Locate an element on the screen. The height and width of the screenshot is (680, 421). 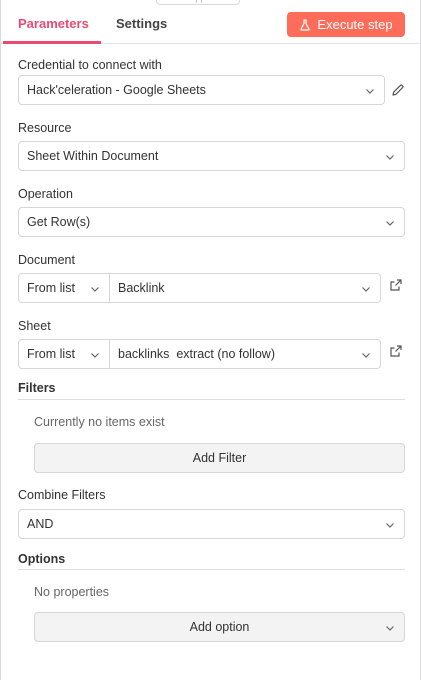
operation-select: Get Row(s) is located at coordinates (211, 222).